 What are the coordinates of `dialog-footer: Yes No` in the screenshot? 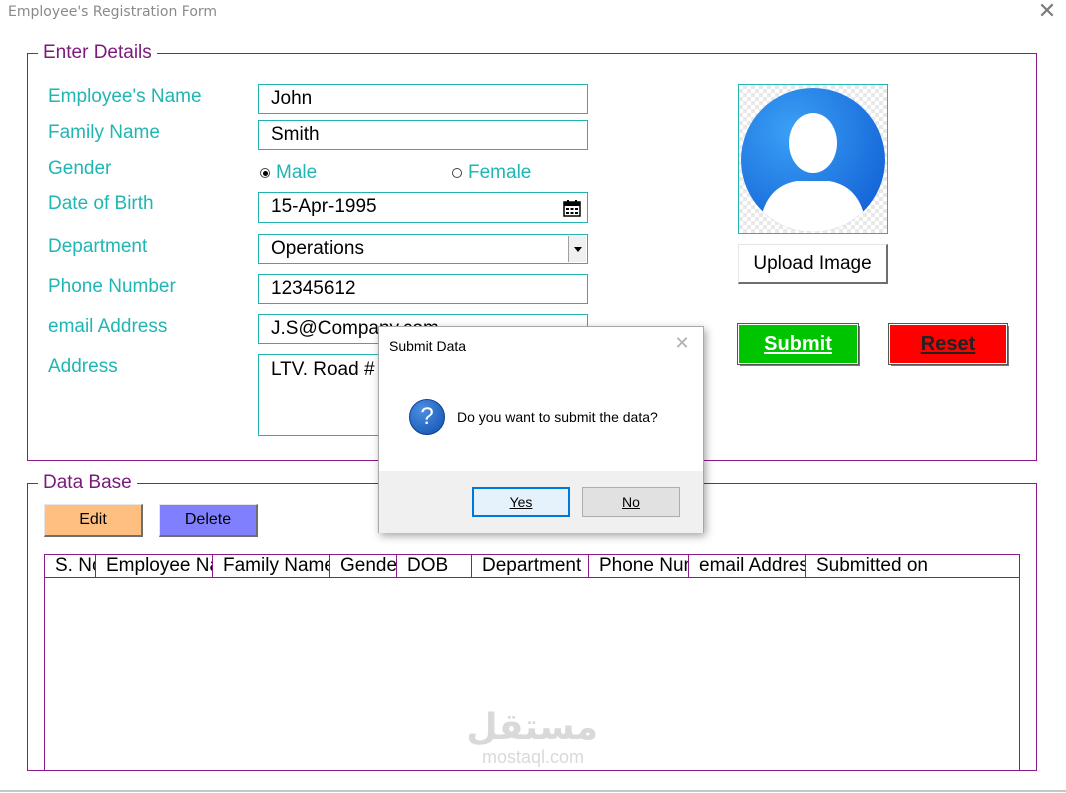 It's located at (541, 502).